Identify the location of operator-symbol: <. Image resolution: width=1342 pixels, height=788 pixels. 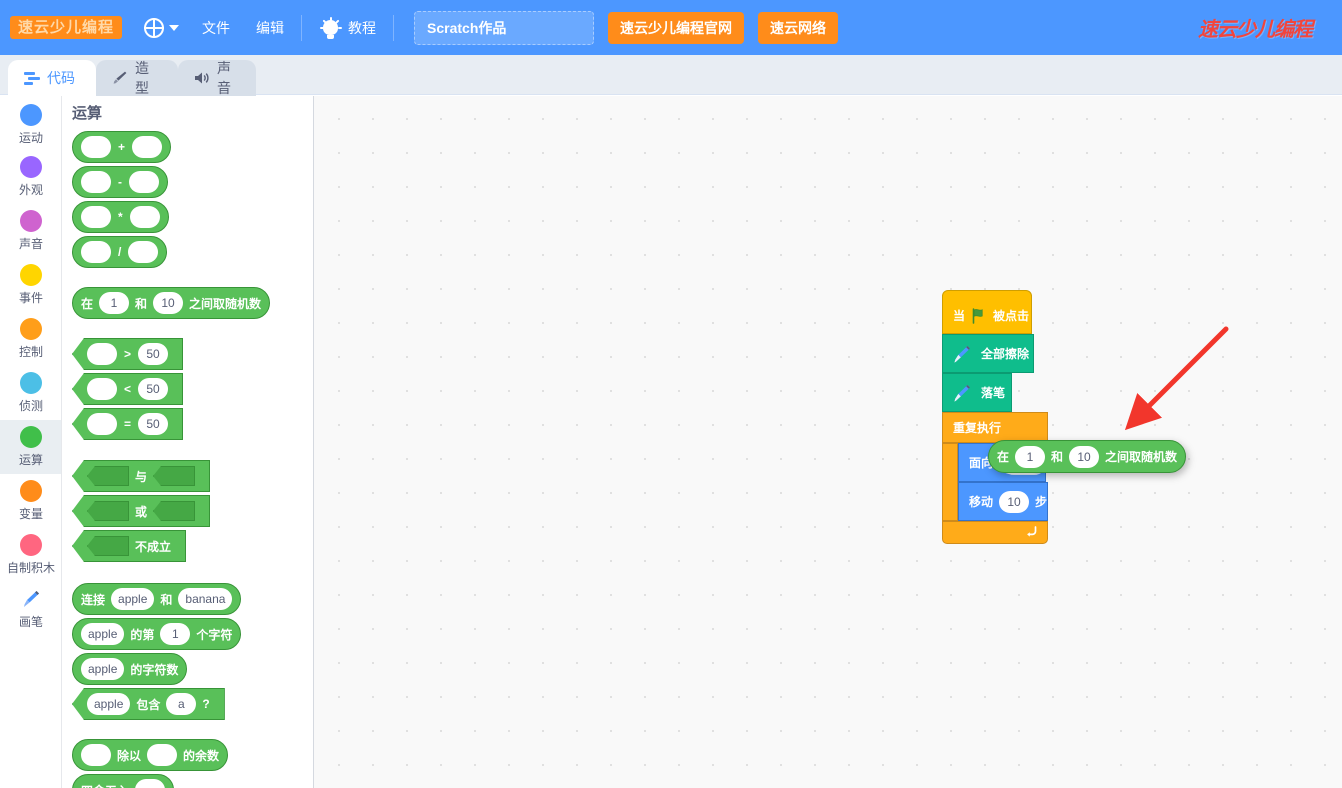
(128, 389).